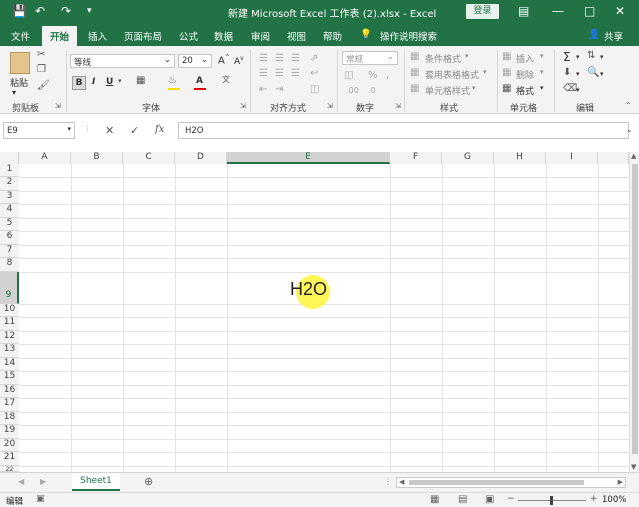  What do you see at coordinates (263, 58) in the screenshot?
I see `align-top-icon: ☰` at bounding box center [263, 58].